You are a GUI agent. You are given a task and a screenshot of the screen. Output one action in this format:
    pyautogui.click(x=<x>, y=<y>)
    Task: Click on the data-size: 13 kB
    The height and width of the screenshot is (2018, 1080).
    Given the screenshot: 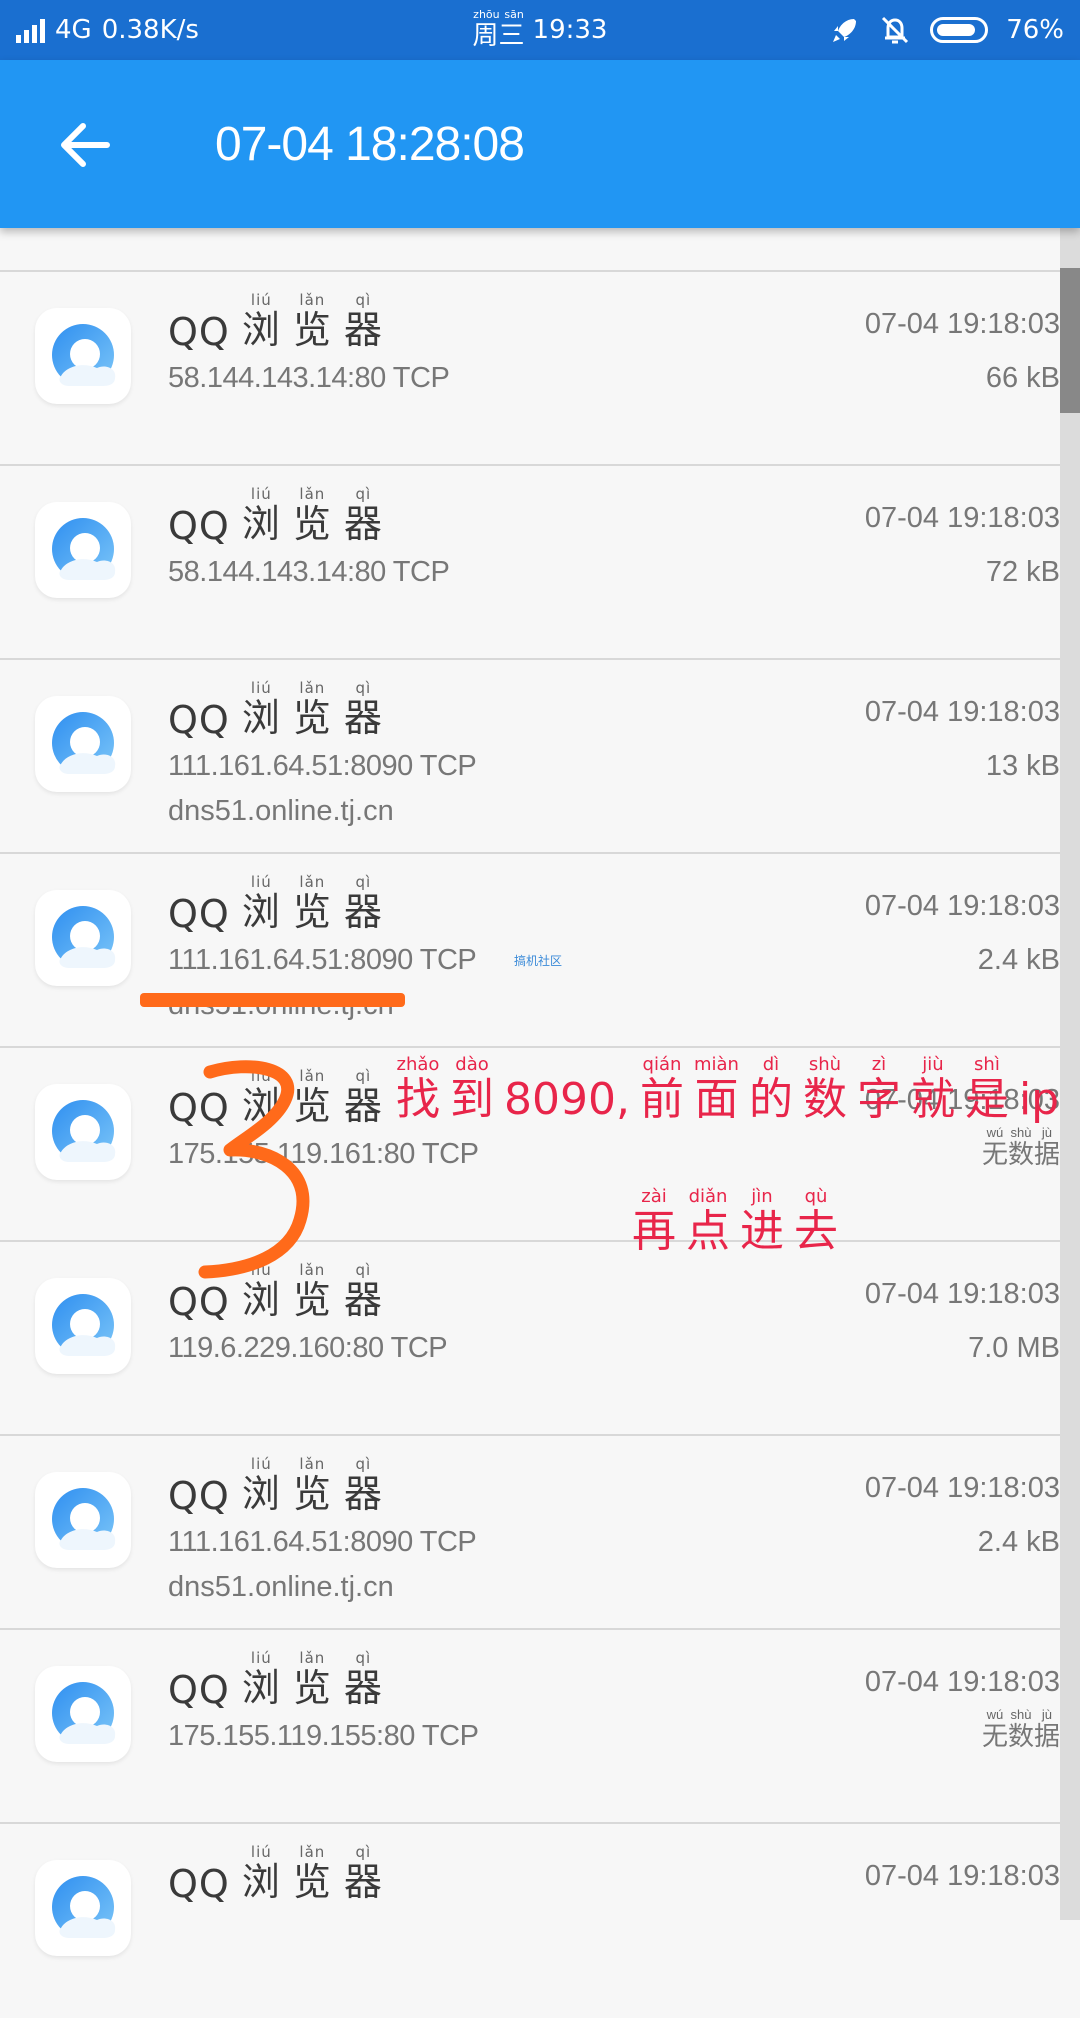 What is the action you would take?
    pyautogui.click(x=1022, y=766)
    